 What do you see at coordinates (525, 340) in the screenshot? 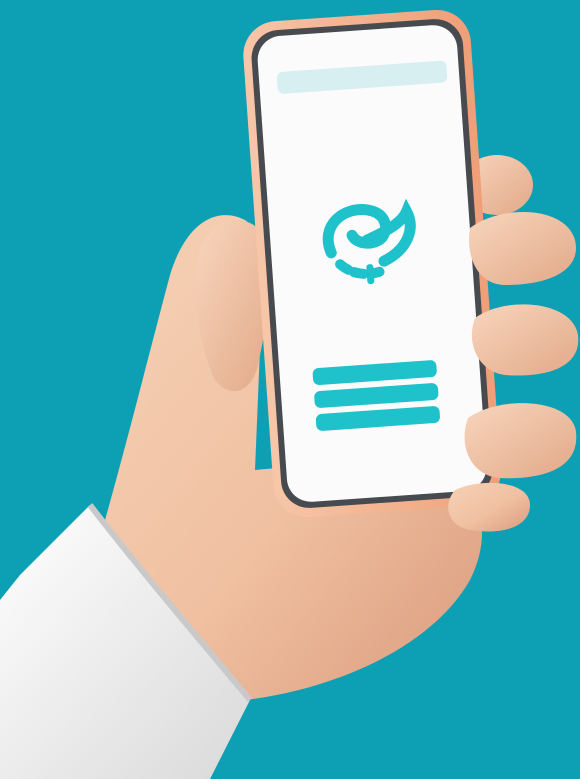
I see `finger-middle` at bounding box center [525, 340].